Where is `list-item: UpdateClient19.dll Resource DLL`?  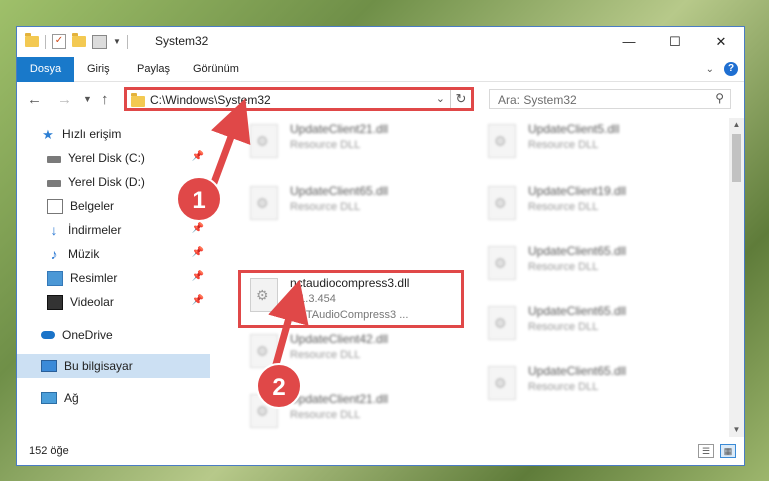
list-item: UpdateClient19.dll Resource DLL is located at coordinates (588, 205).